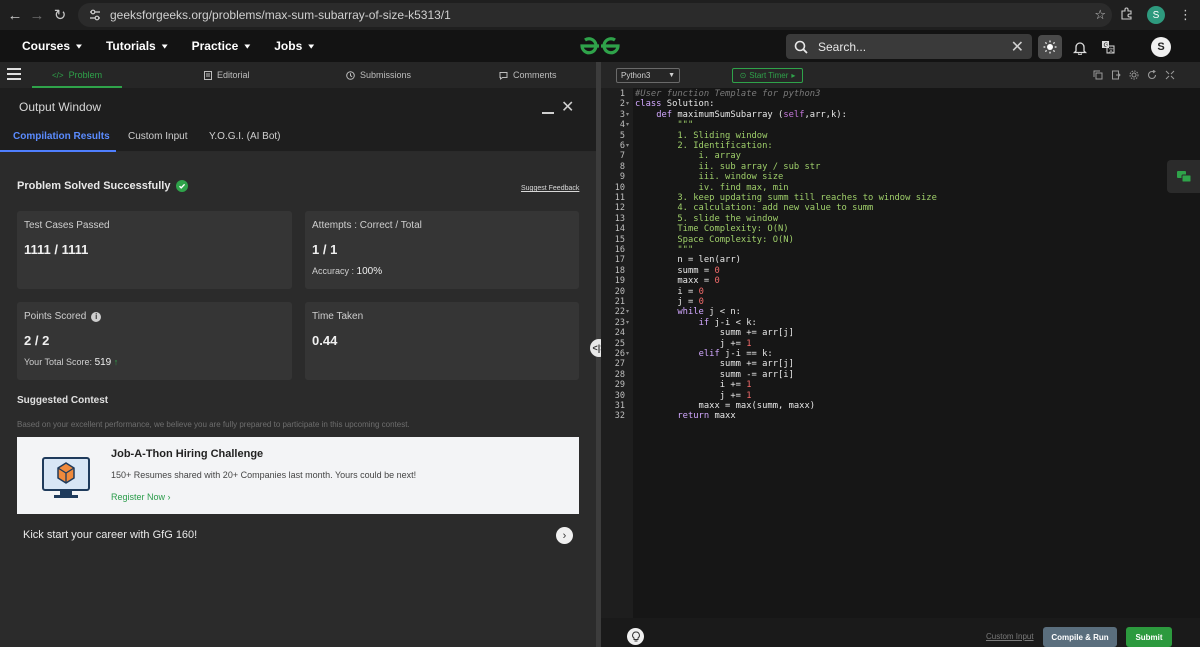 This screenshot has height=647, width=1200. Describe the element at coordinates (227, 75) in the screenshot. I see `tab-editorial: Editorial` at that location.